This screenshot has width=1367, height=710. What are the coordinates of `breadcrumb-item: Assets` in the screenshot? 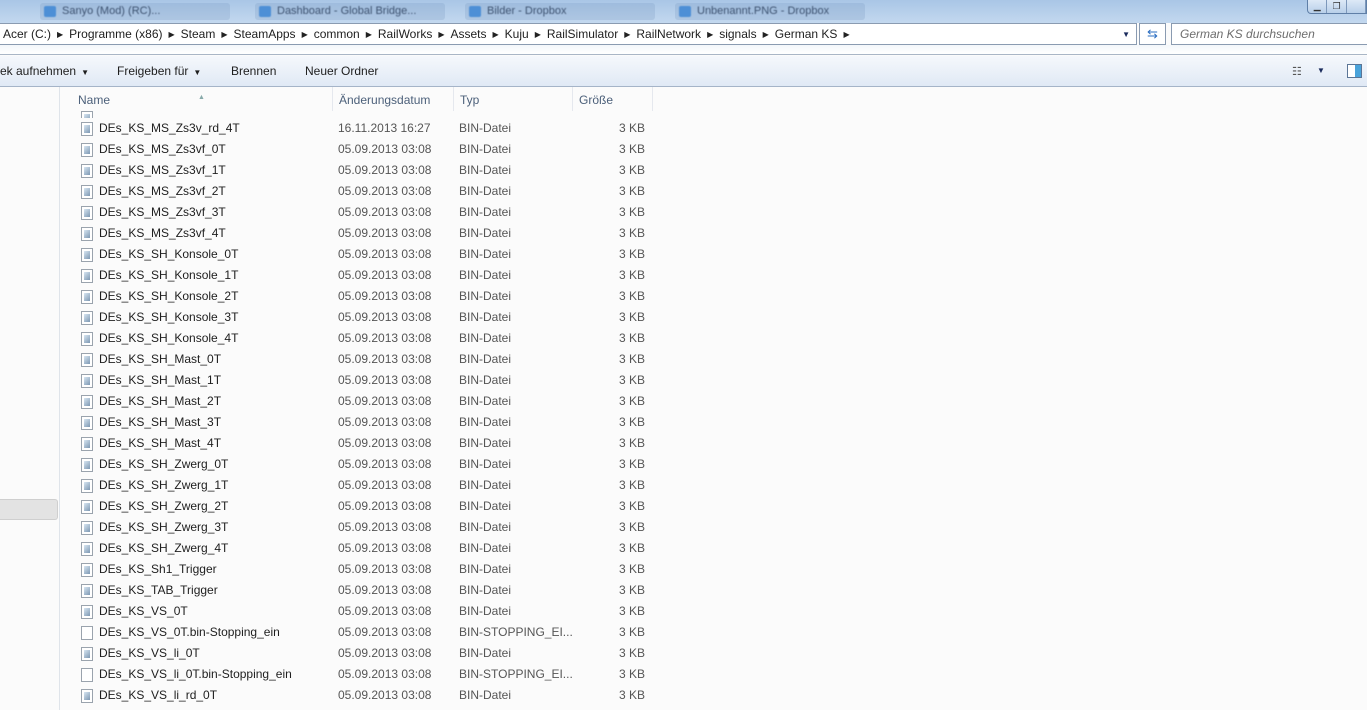 It's located at (469, 34).